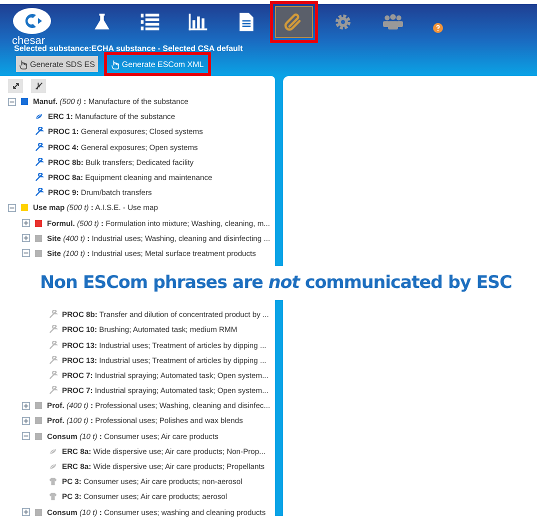 Image resolution: width=537 pixels, height=518 pixels. What do you see at coordinates (150, 22) in the screenshot?
I see `list-icon` at bounding box center [150, 22].